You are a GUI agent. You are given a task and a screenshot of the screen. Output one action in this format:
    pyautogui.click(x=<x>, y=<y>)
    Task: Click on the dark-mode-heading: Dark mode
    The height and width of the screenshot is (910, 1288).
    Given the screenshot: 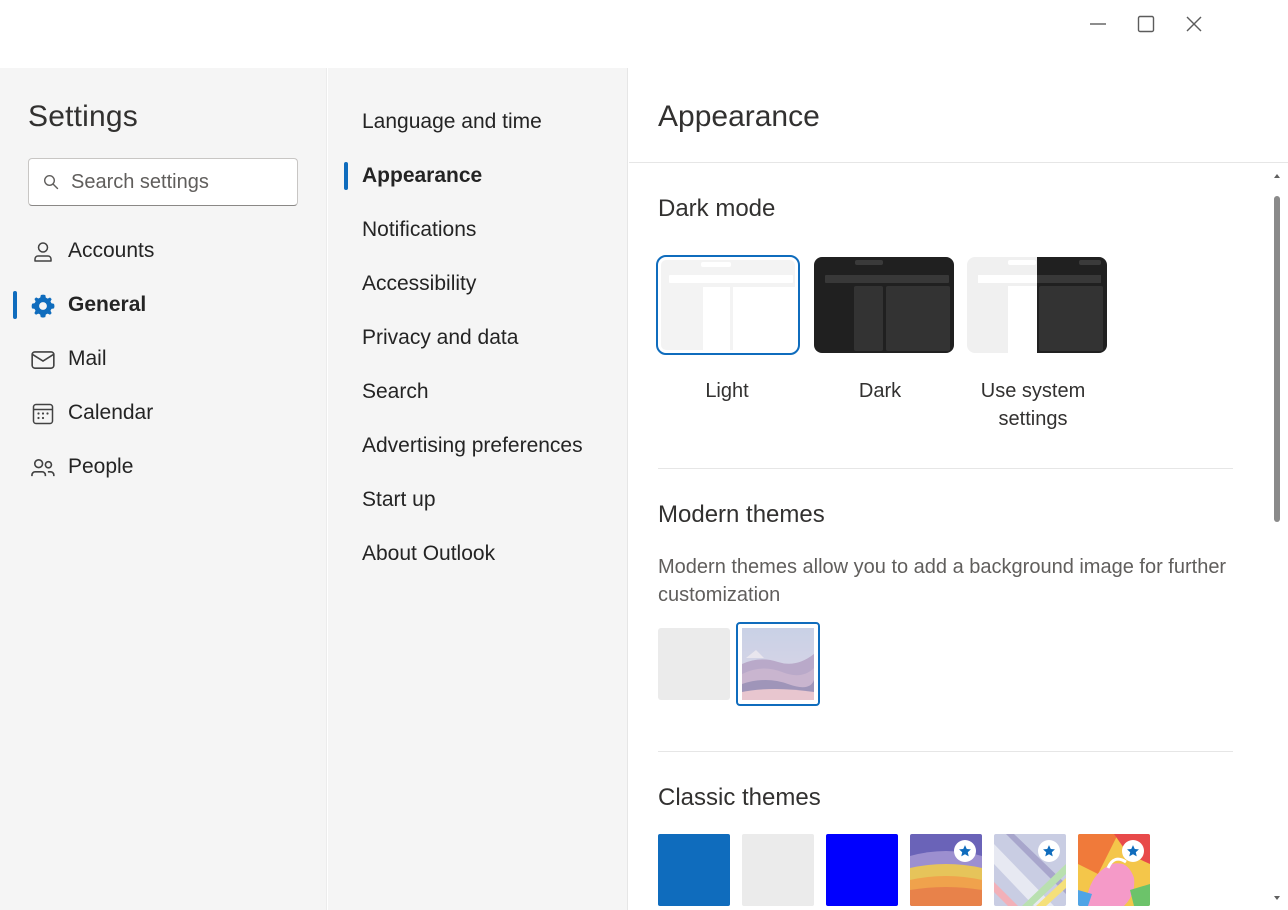 What is the action you would take?
    pyautogui.click(x=717, y=208)
    